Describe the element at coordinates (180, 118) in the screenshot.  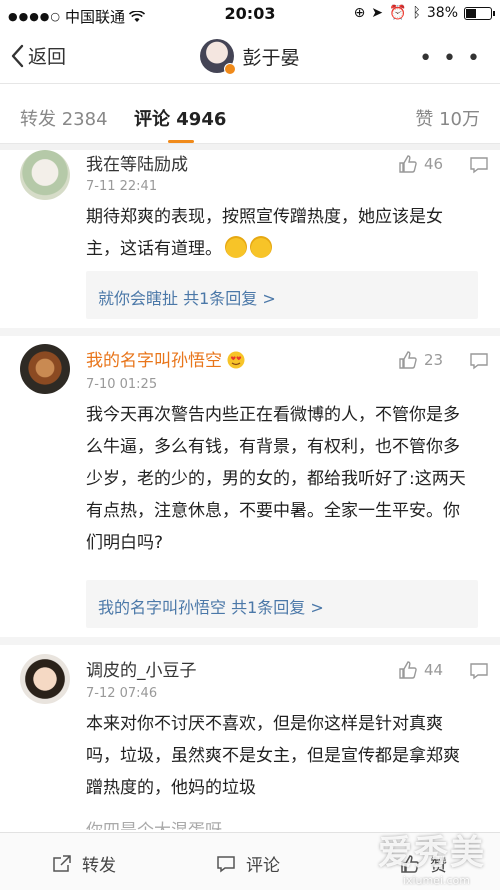
I see `tab-comment: 评论 4946` at that location.